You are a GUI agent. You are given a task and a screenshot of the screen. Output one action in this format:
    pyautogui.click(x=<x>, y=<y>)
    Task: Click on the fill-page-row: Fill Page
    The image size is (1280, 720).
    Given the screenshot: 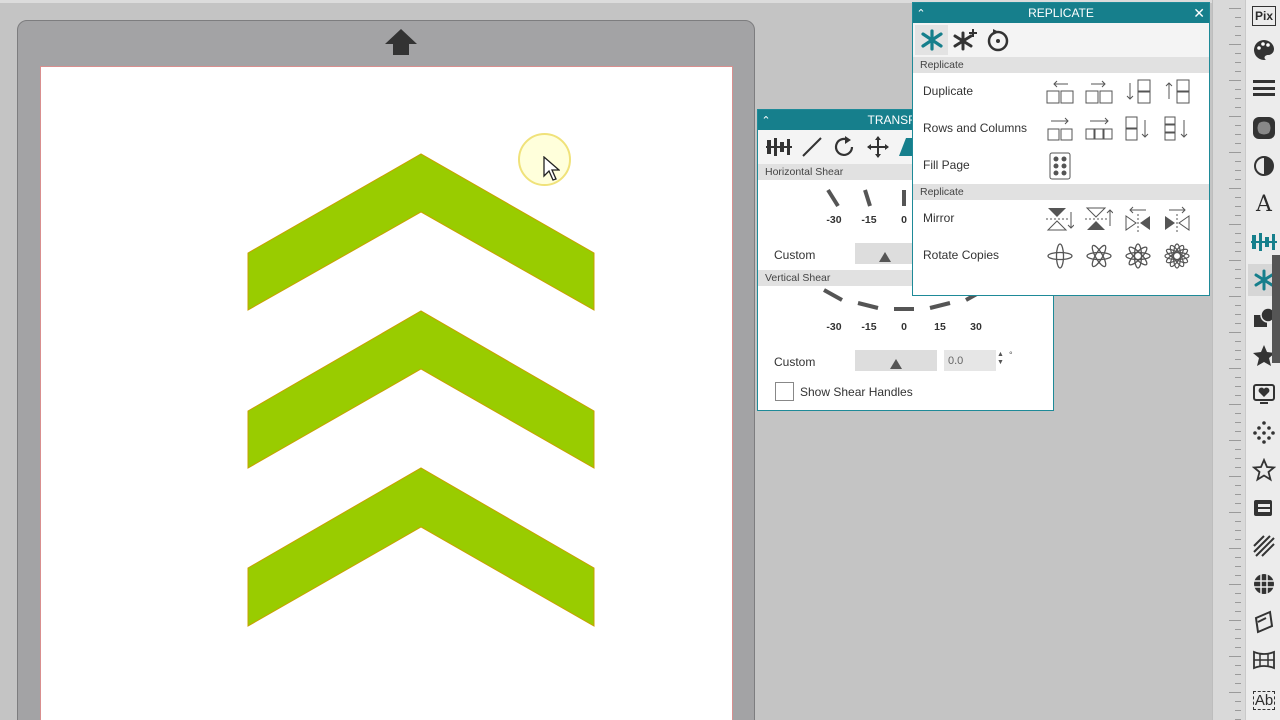 What is the action you would take?
    pyautogui.click(x=1061, y=165)
    